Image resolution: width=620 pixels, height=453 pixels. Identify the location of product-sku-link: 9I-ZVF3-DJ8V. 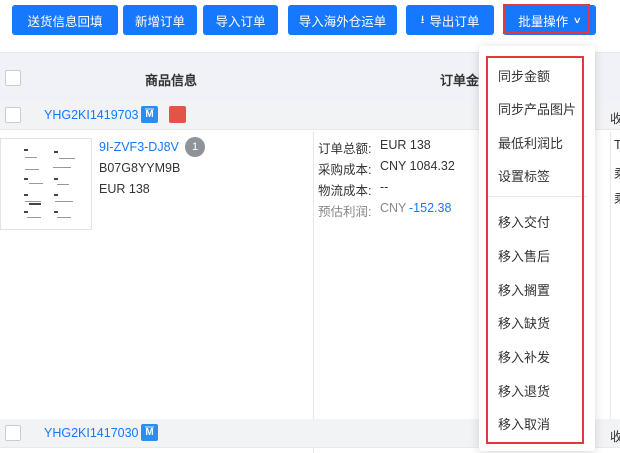
(139, 147).